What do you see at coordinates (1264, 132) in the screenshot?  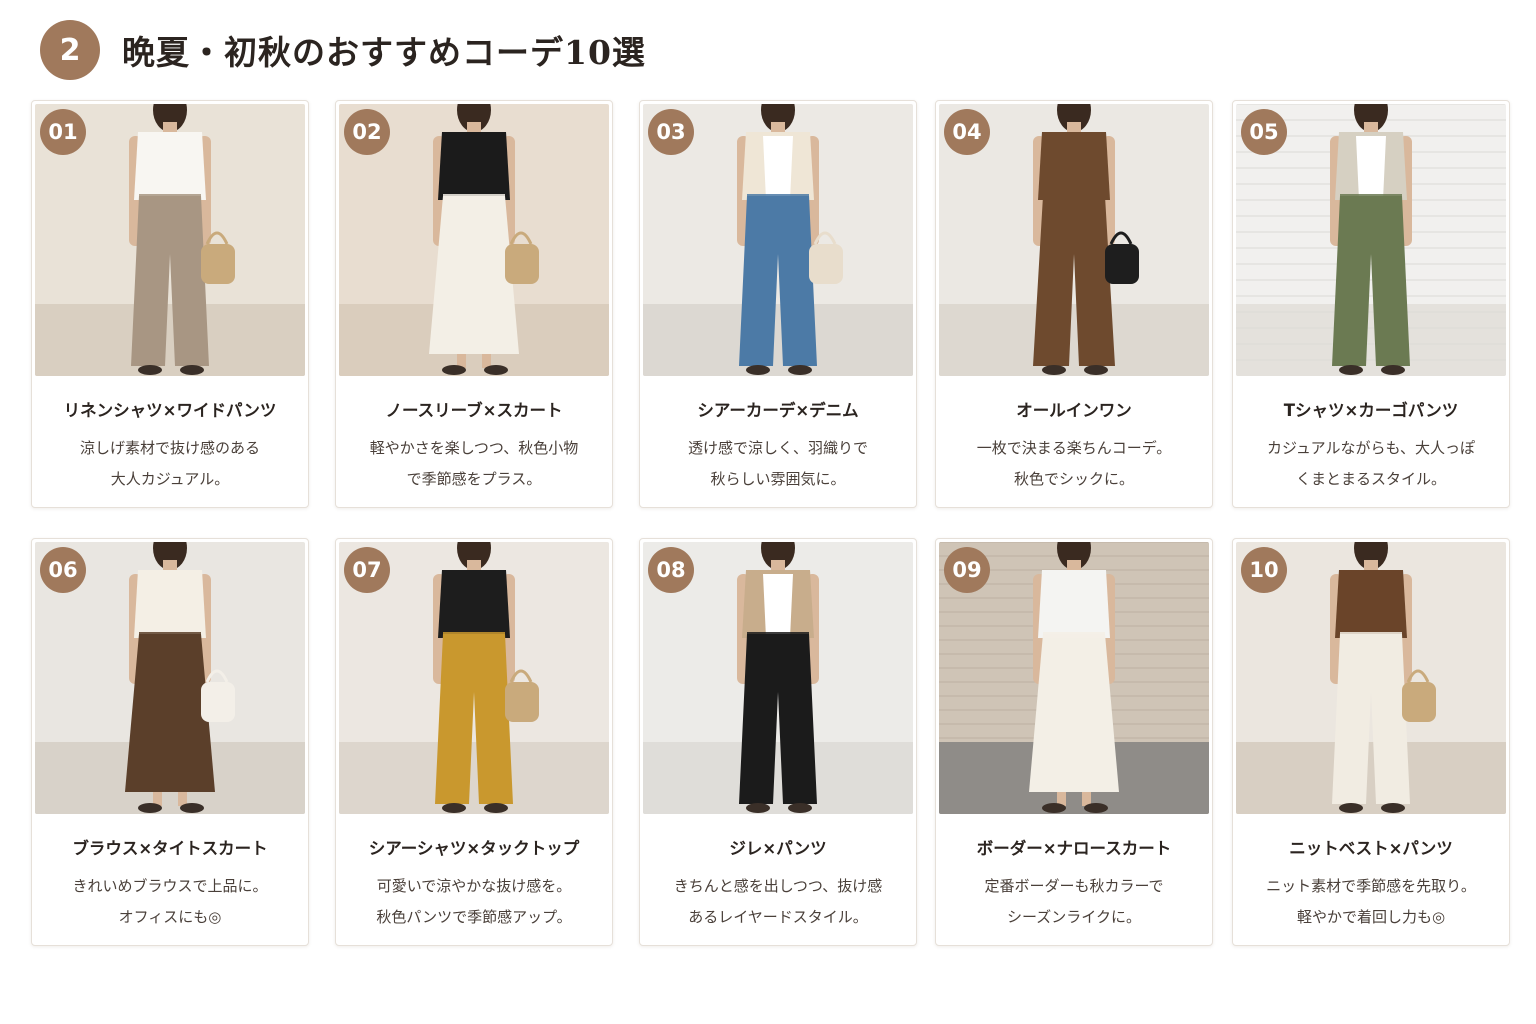 I see `outfit-number-badge: 05` at bounding box center [1264, 132].